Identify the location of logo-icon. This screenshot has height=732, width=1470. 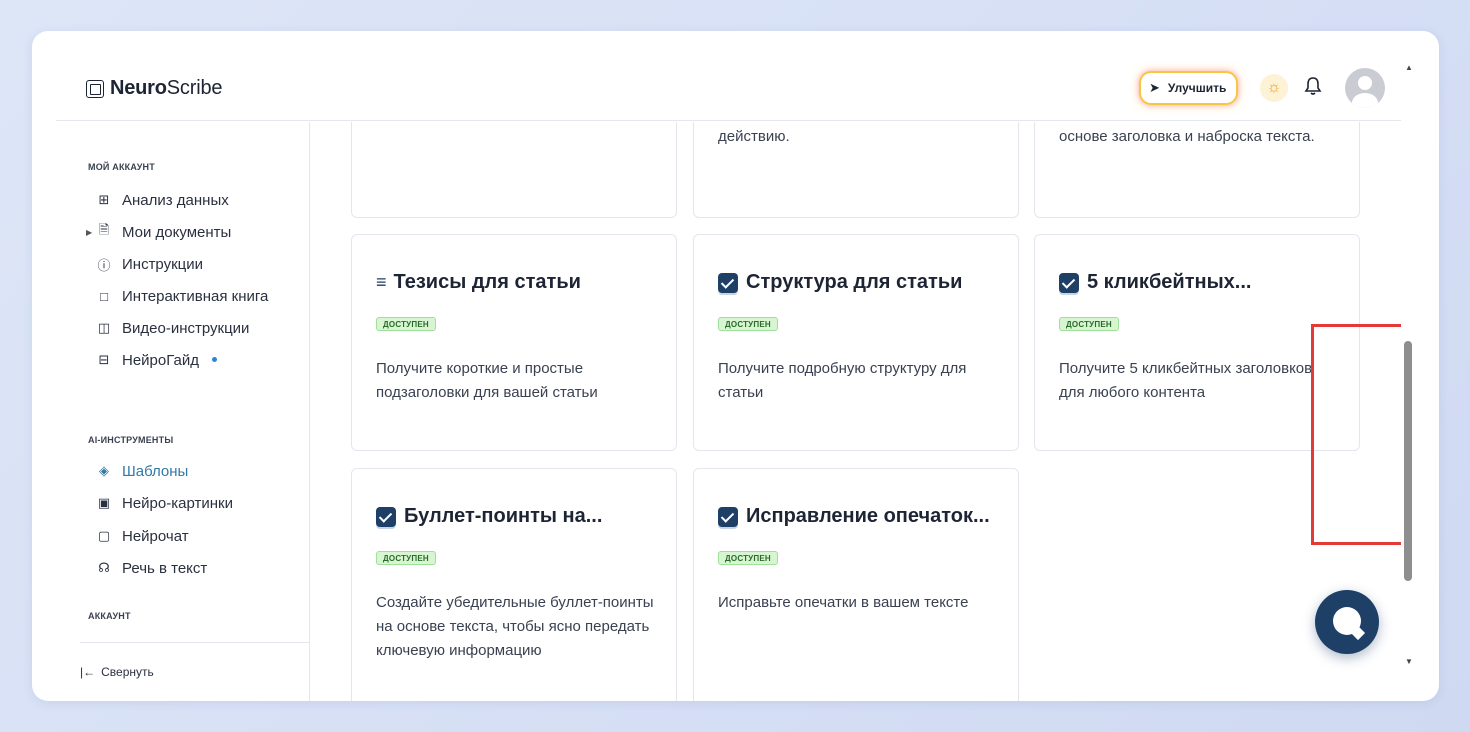
(95, 88).